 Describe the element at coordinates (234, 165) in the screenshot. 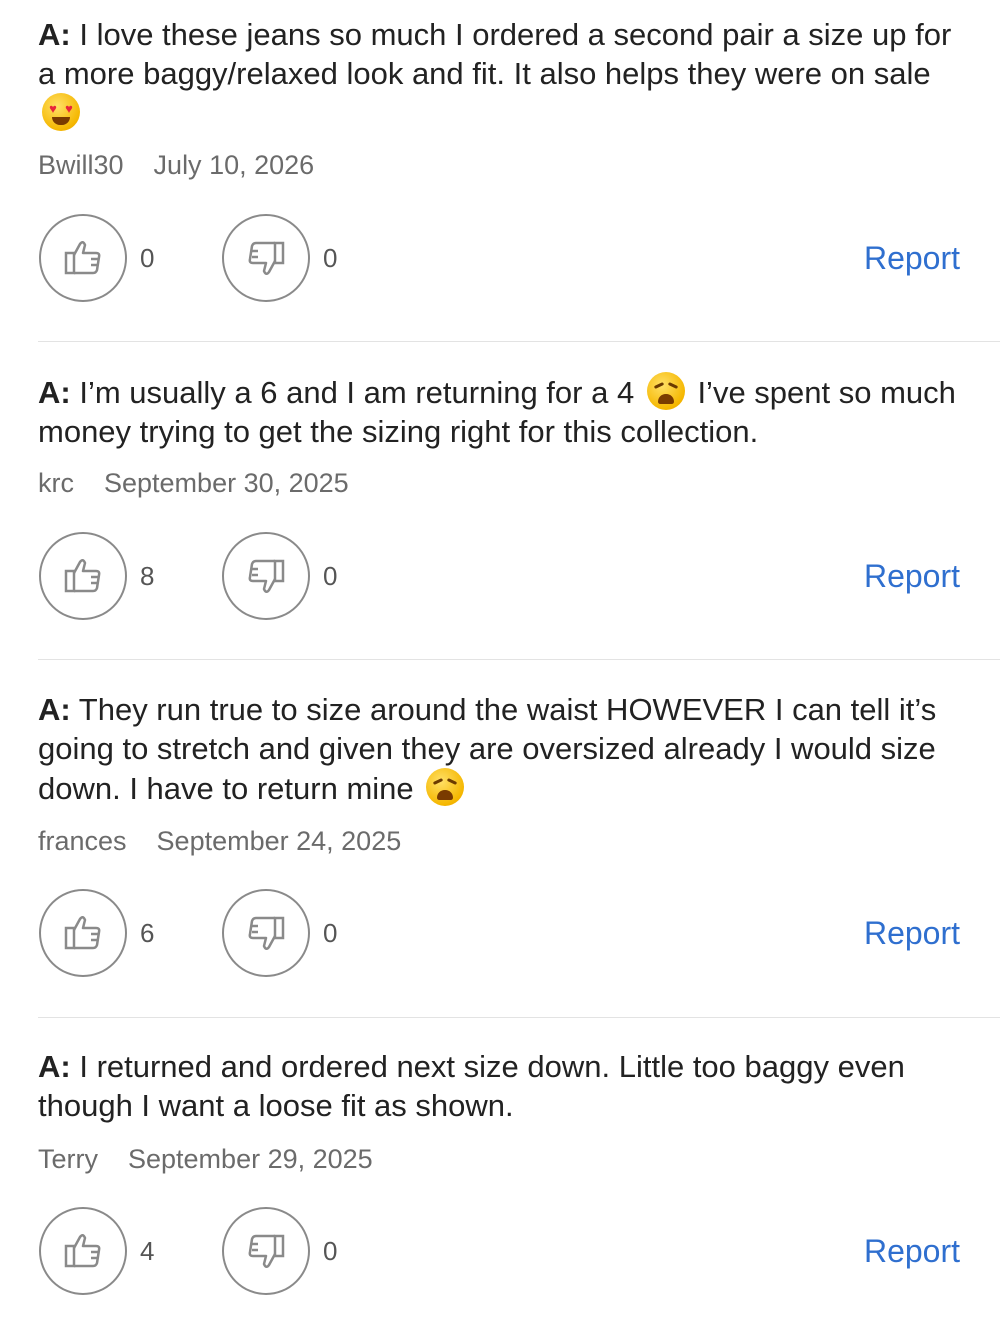

I see `answer-date: July 10, 2026` at that location.